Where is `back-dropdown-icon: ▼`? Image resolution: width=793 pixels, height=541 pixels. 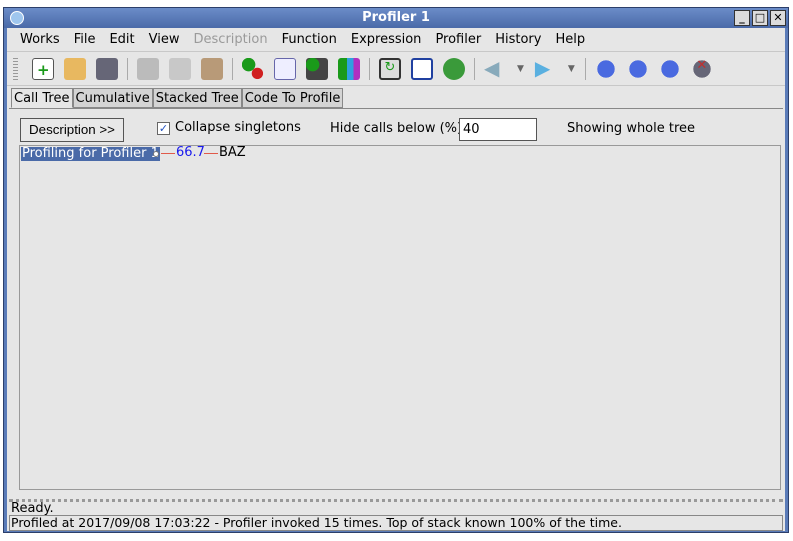
back-dropdown-icon: ▼ is located at coordinates (520, 69).